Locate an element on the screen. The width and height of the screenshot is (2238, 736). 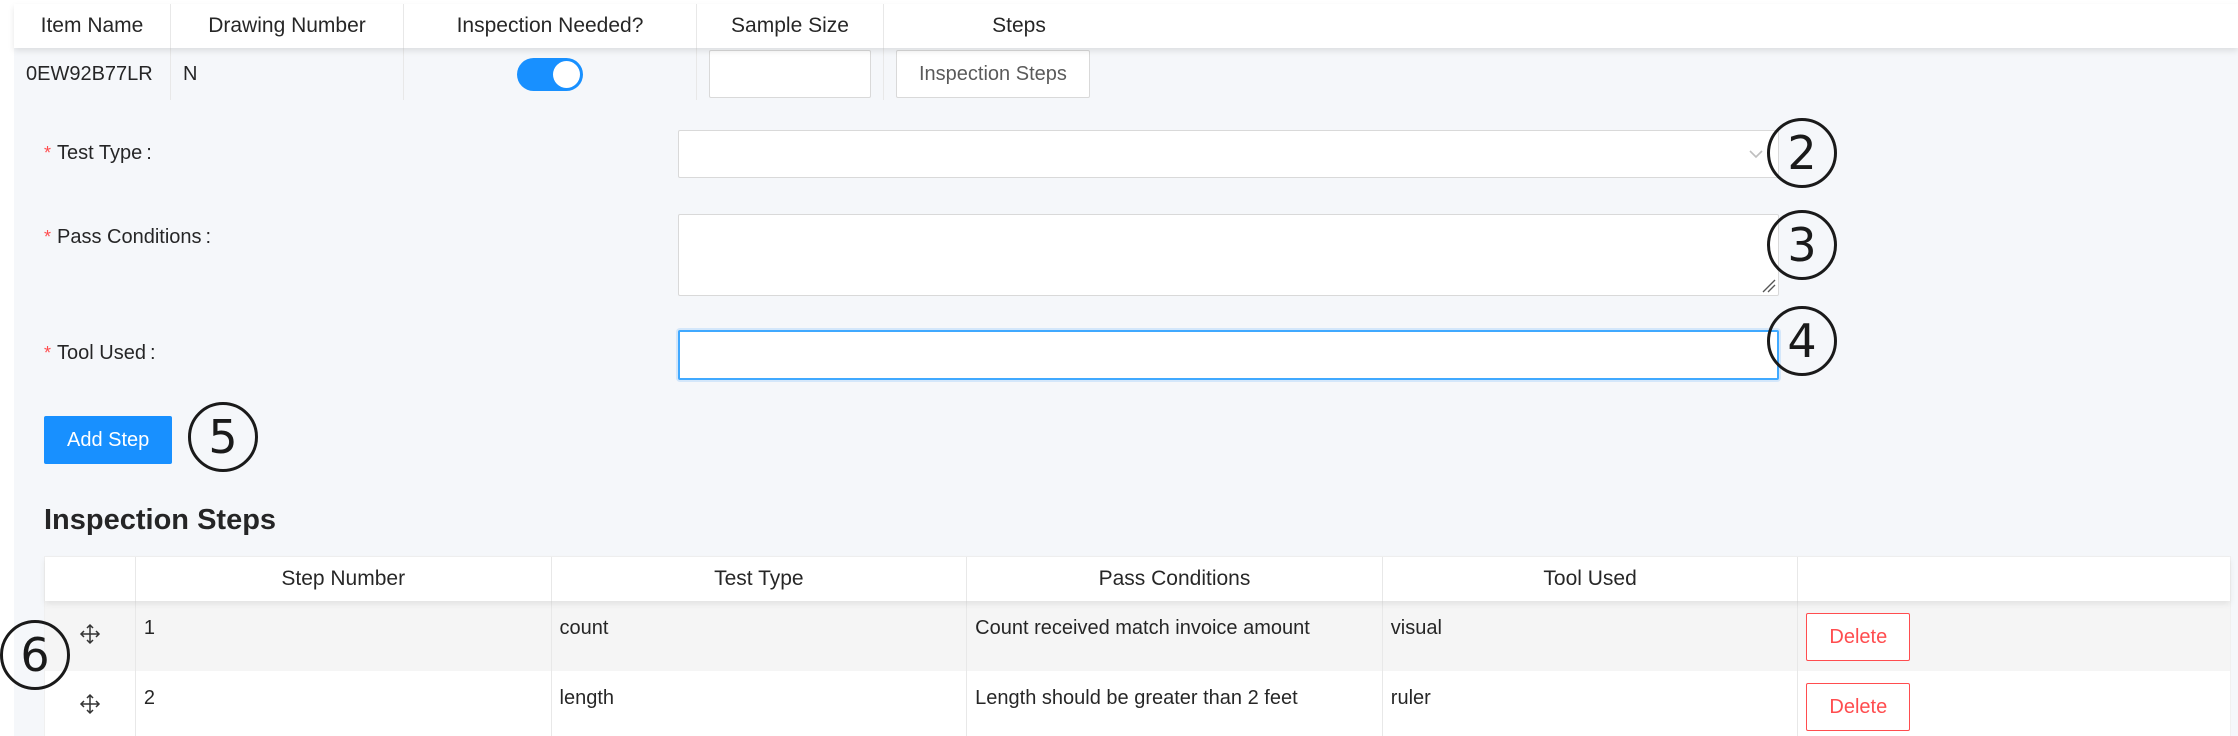
sample-size-input is located at coordinates (790, 74).